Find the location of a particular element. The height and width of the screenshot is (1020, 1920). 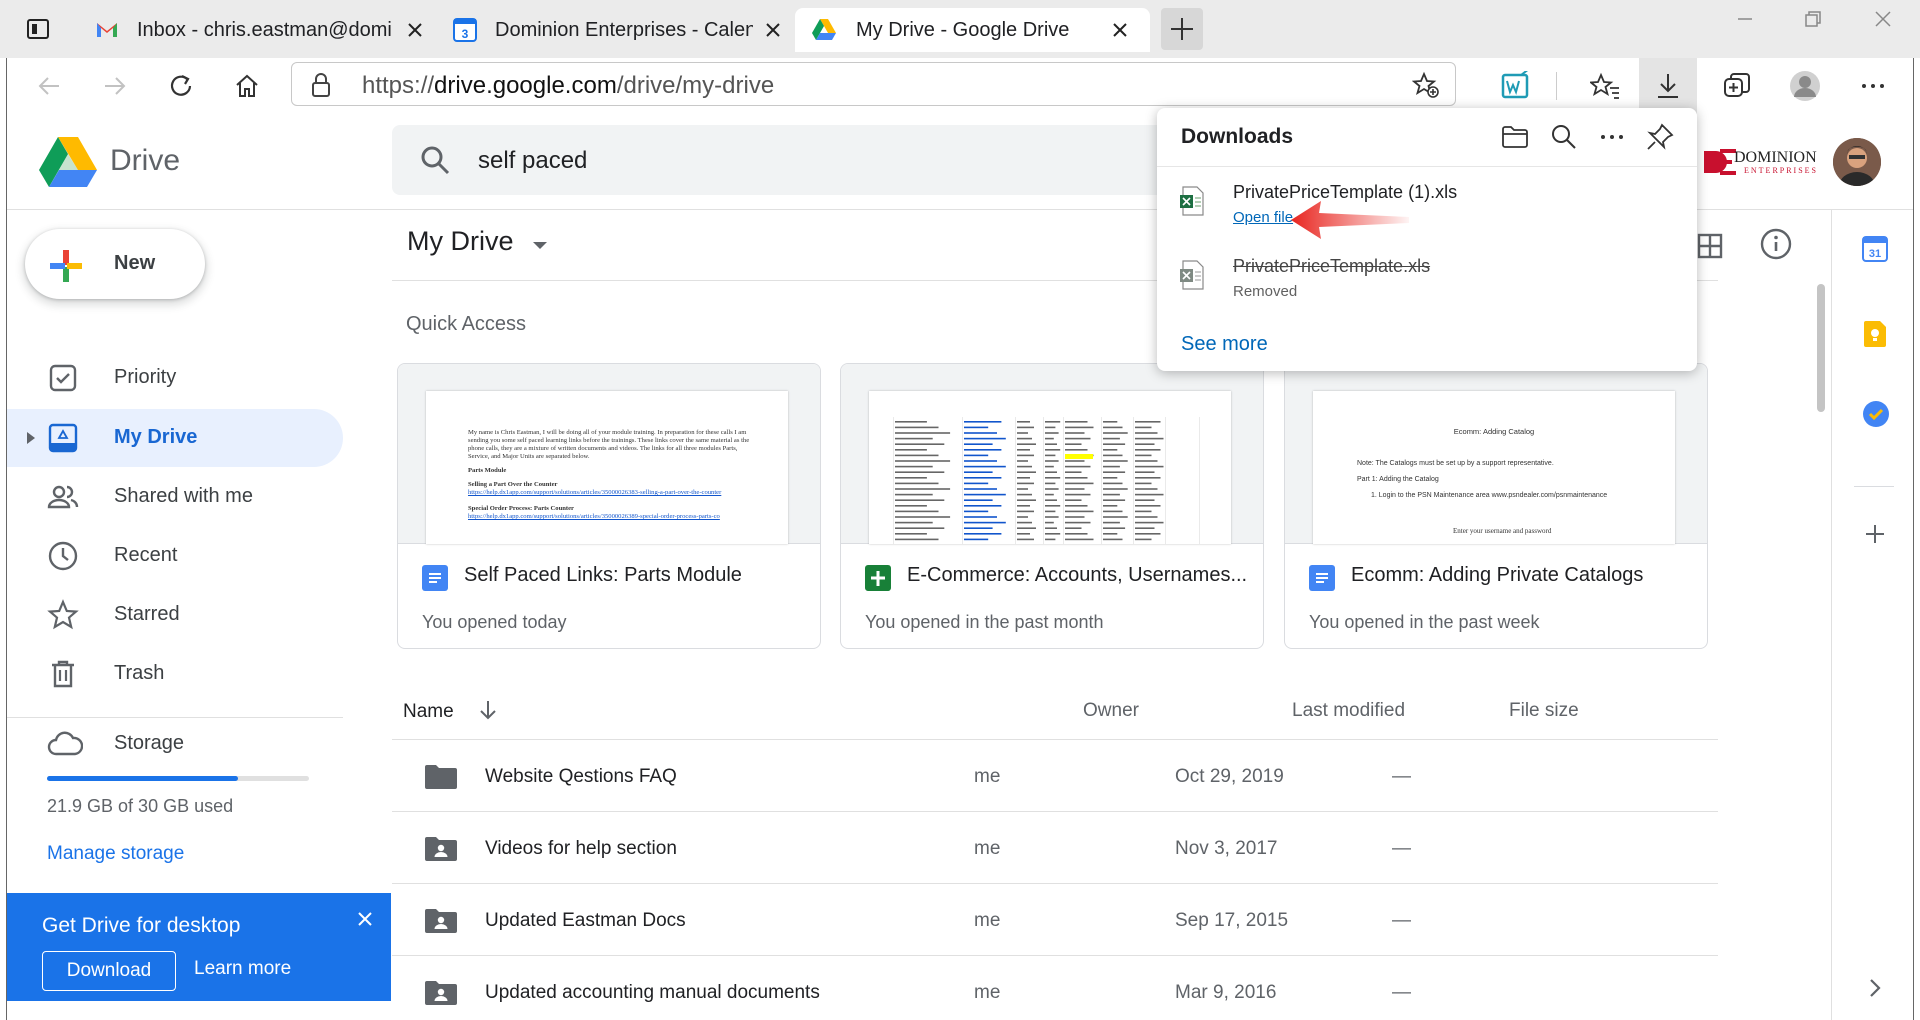

scrollbar-thumb is located at coordinates (1821, 348).